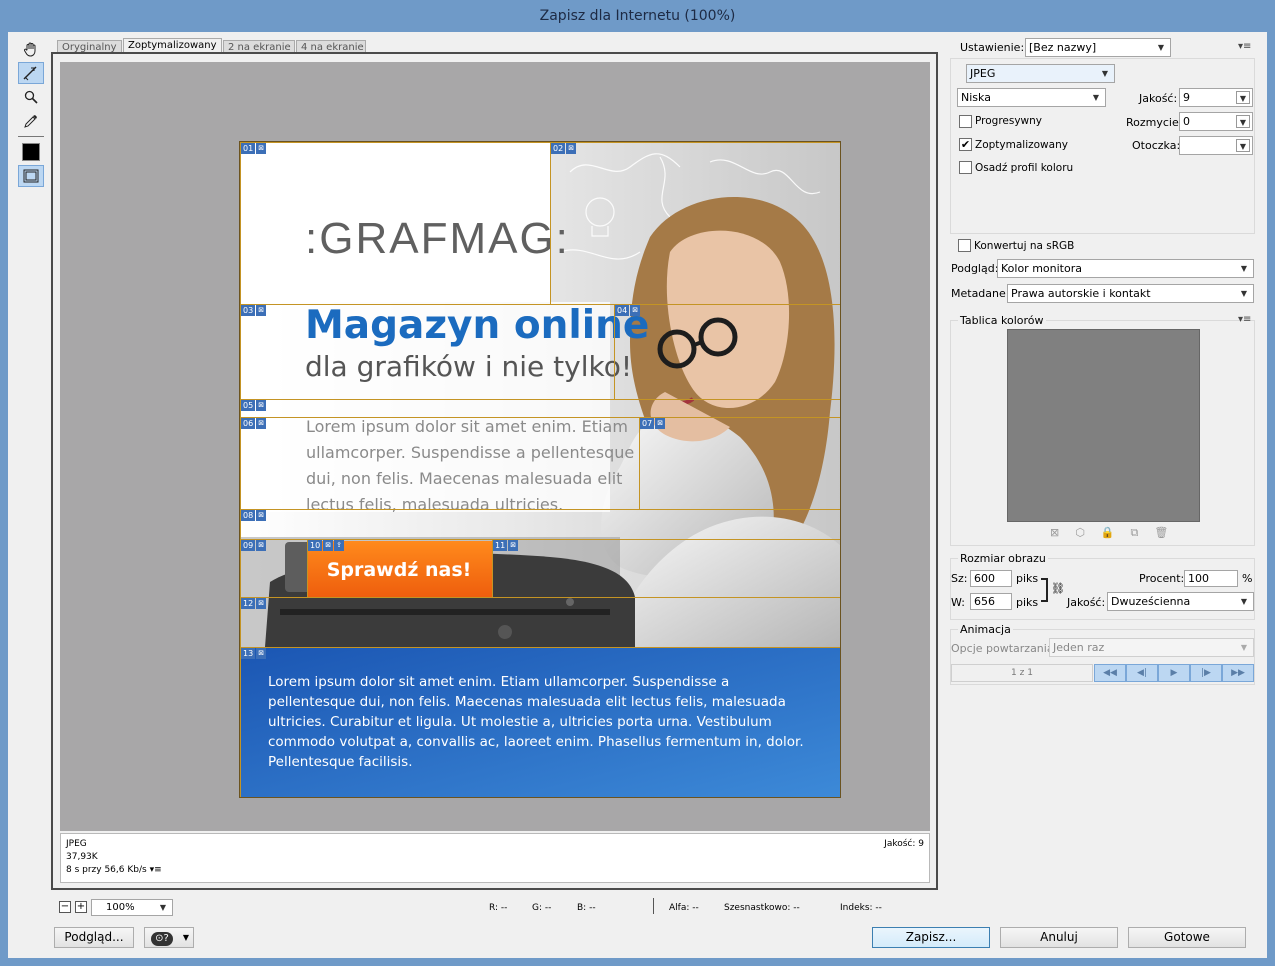 This screenshot has width=1275, height=966. Describe the element at coordinates (992, 47) in the screenshot. I see `preset-label: Ustawienie:` at that location.